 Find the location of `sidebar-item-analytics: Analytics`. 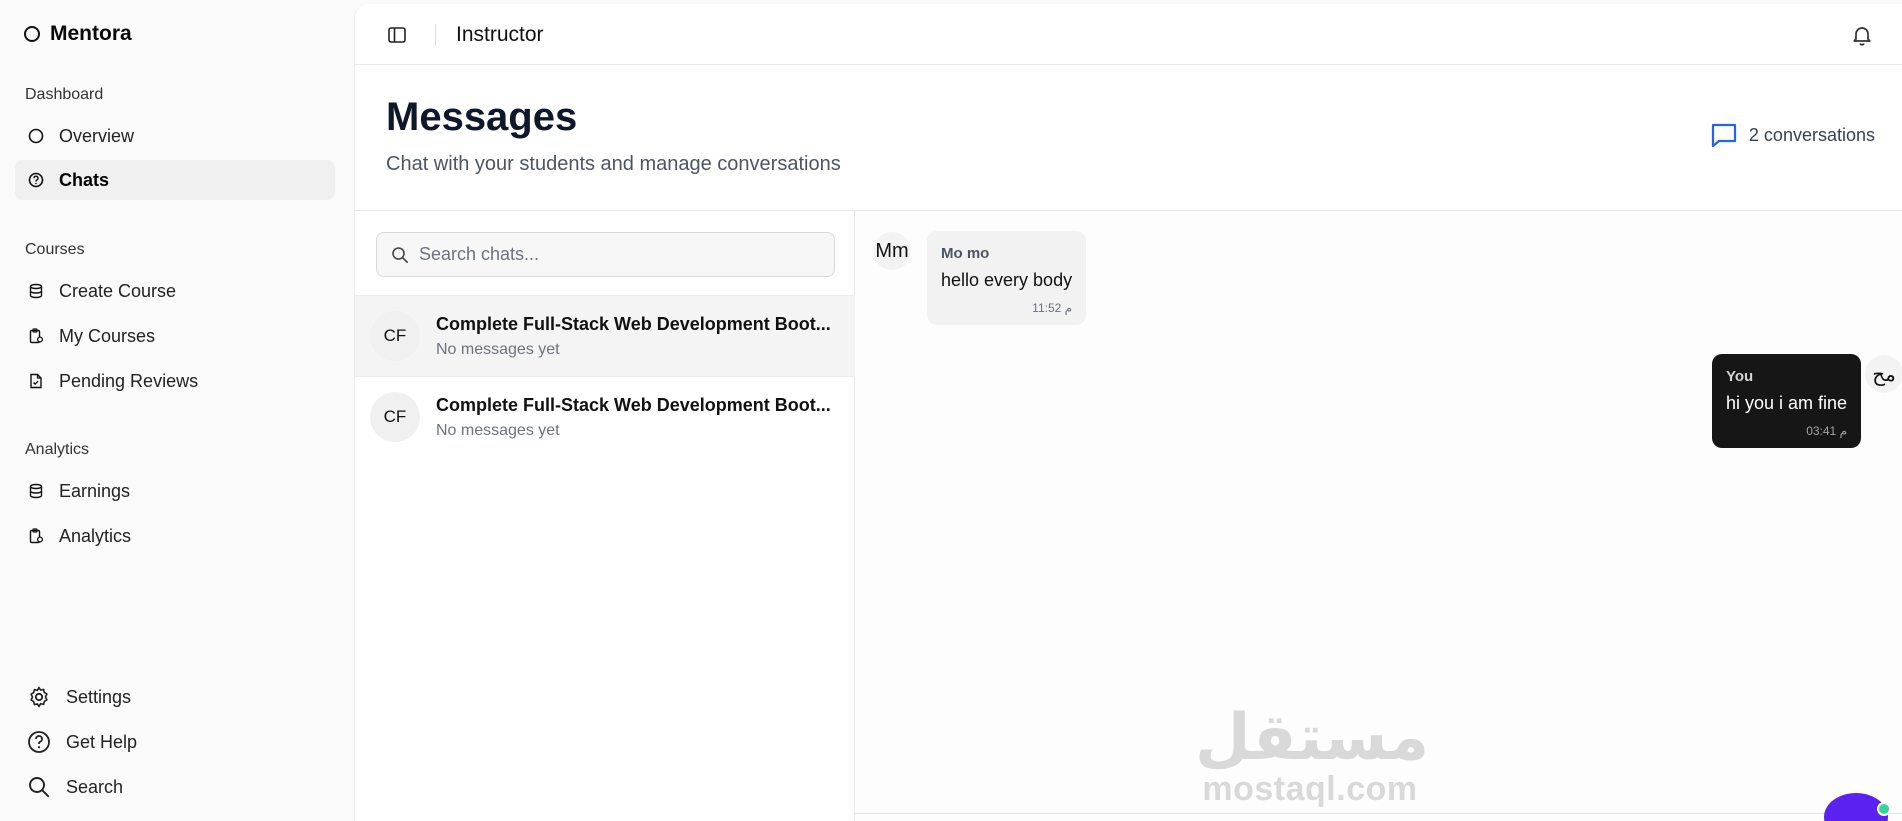

sidebar-item-analytics: Analytics is located at coordinates (175, 536).